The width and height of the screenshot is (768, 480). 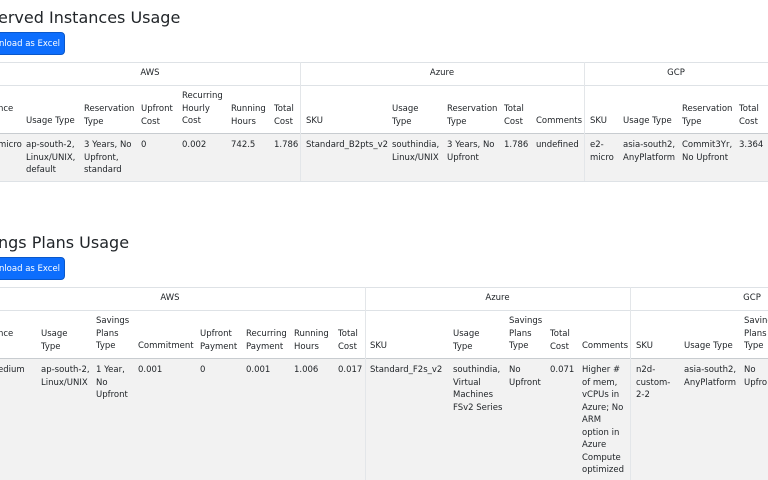 What do you see at coordinates (243, 145) in the screenshot?
I see `table-cell: 742.5` at bounding box center [243, 145].